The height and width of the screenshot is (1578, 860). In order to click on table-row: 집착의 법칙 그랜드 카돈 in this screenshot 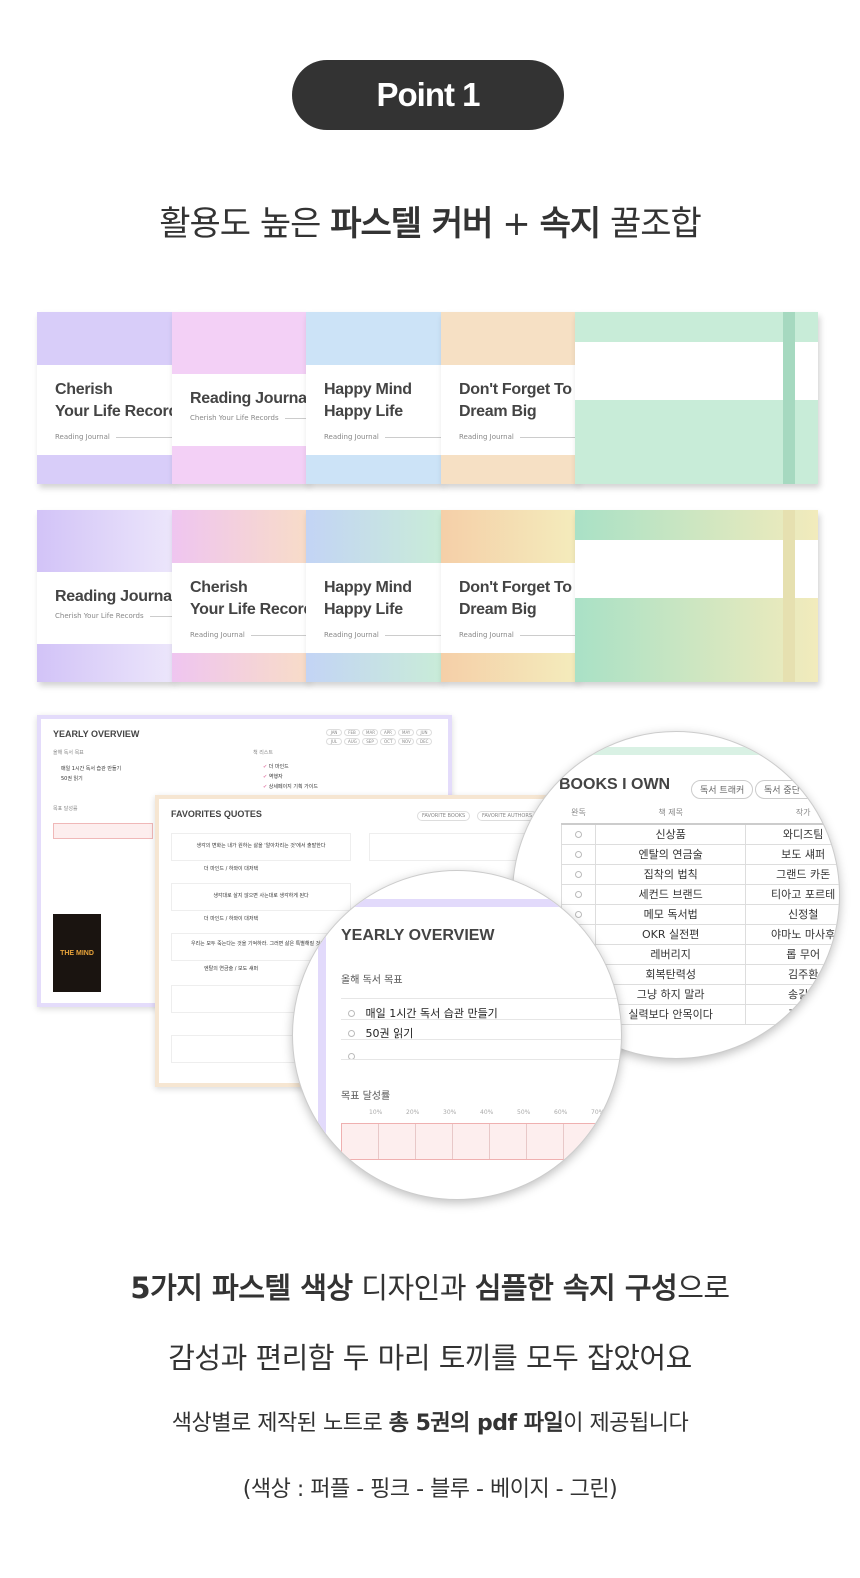, I will do `click(700, 874)`.